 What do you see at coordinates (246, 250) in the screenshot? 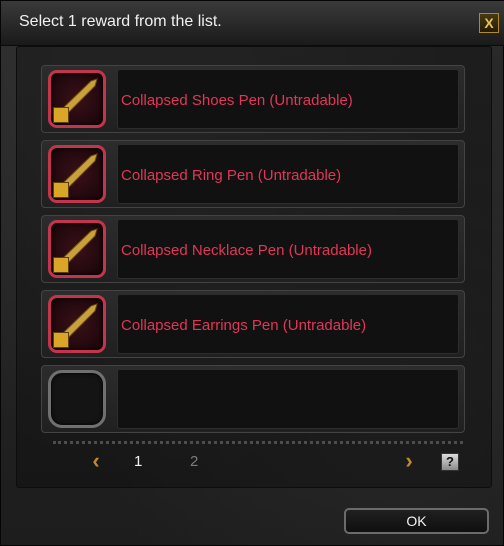
I see `reward-name: Collapsed Necklace Pen (Untradable)` at bounding box center [246, 250].